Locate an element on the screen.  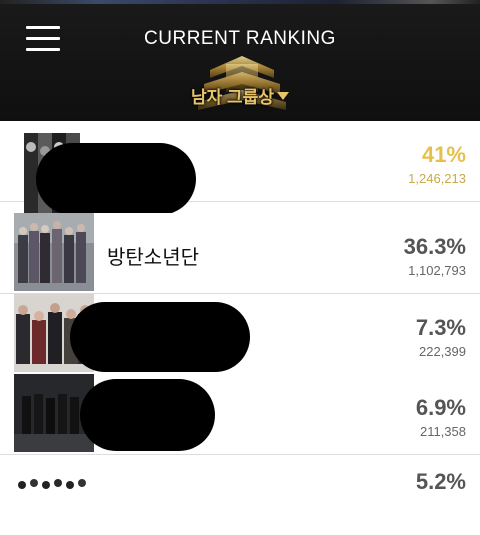
category-label: 남자 그룹상 is located at coordinates (232, 97).